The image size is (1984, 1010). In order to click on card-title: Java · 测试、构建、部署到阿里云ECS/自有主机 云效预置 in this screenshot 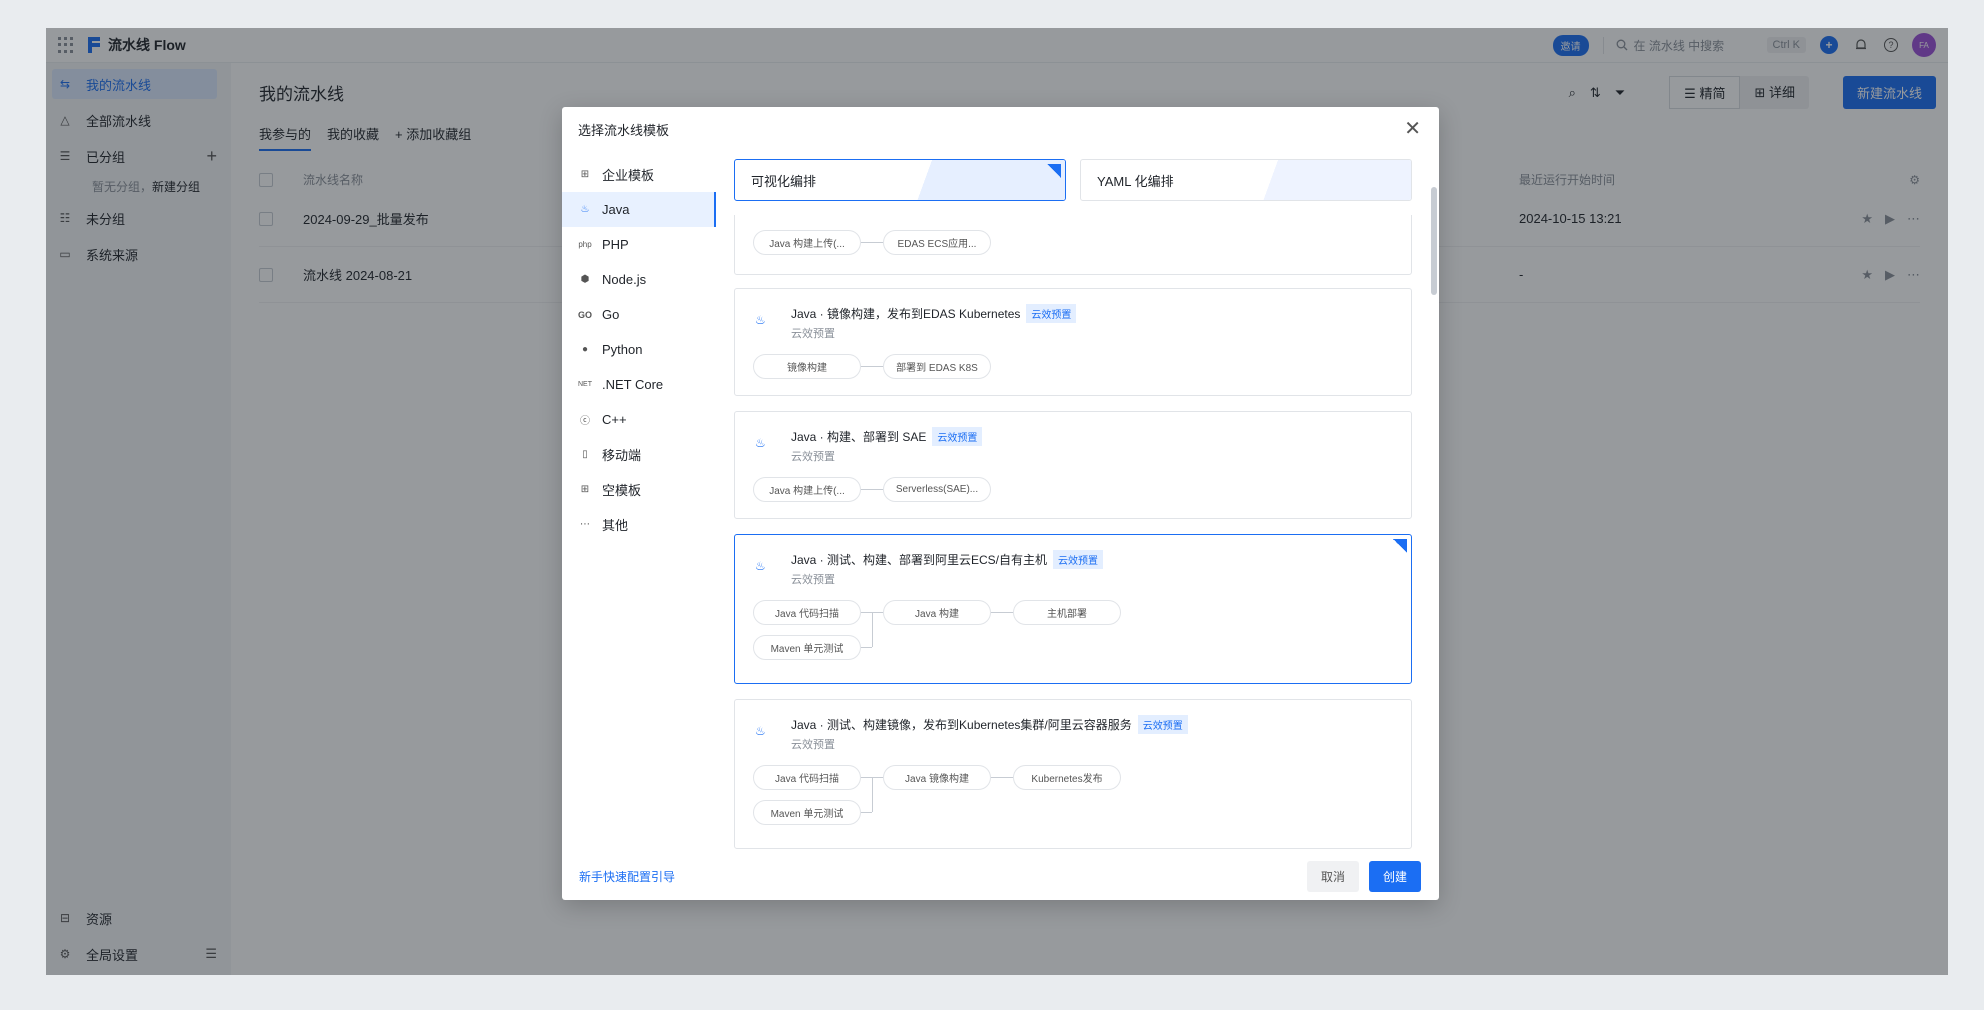, I will do `click(947, 559)`.